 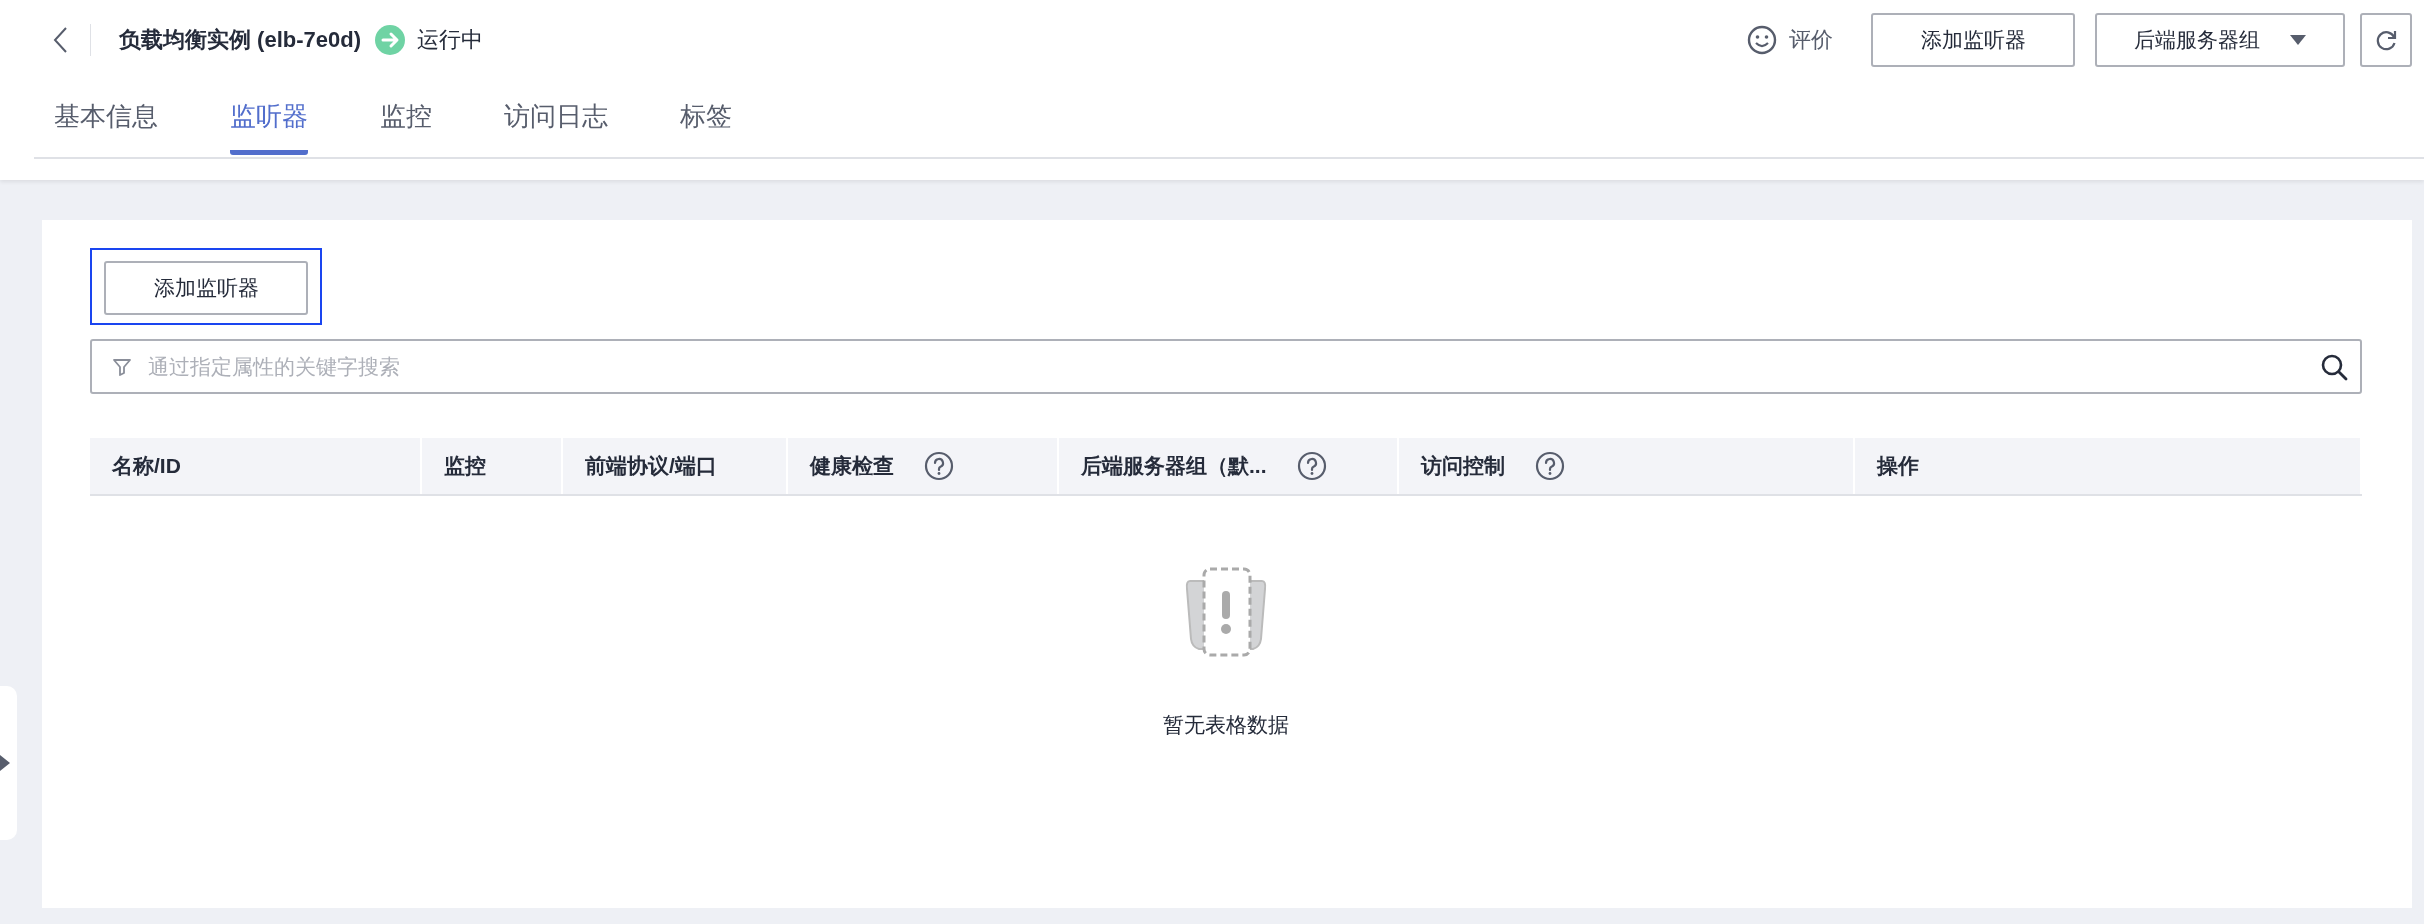 I want to click on instance-title: 负载均衡实例 (elb-7e0d), so click(x=240, y=40).